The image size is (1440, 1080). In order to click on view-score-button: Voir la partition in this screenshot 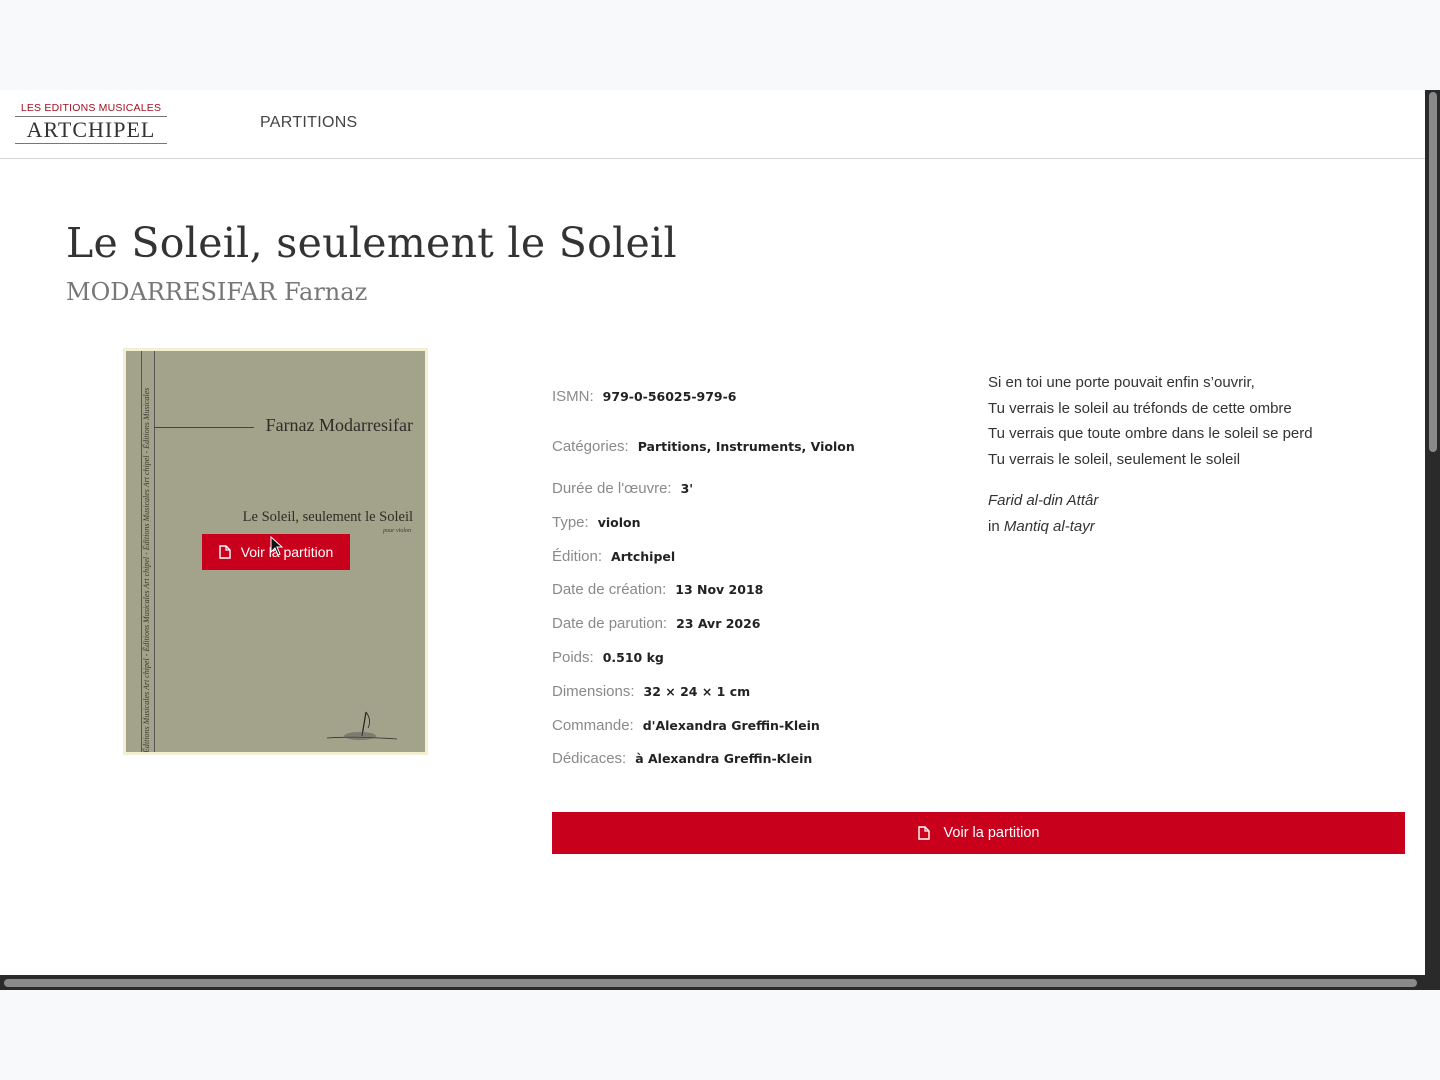, I will do `click(978, 833)`.